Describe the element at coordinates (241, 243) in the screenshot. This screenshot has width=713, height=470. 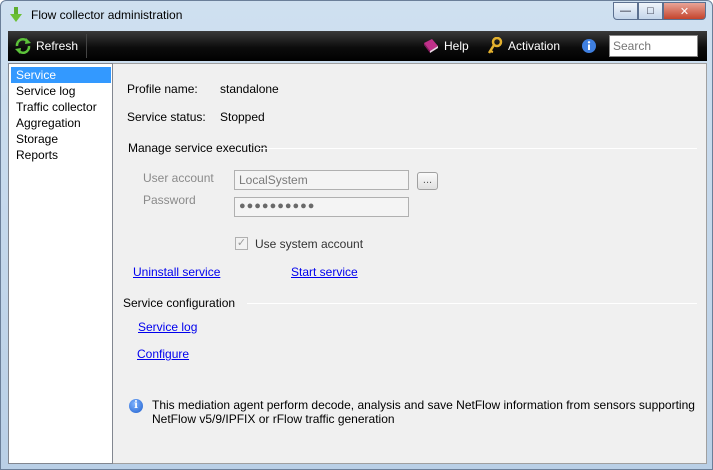
I see `use-system-account-checkbox: ✓` at that location.